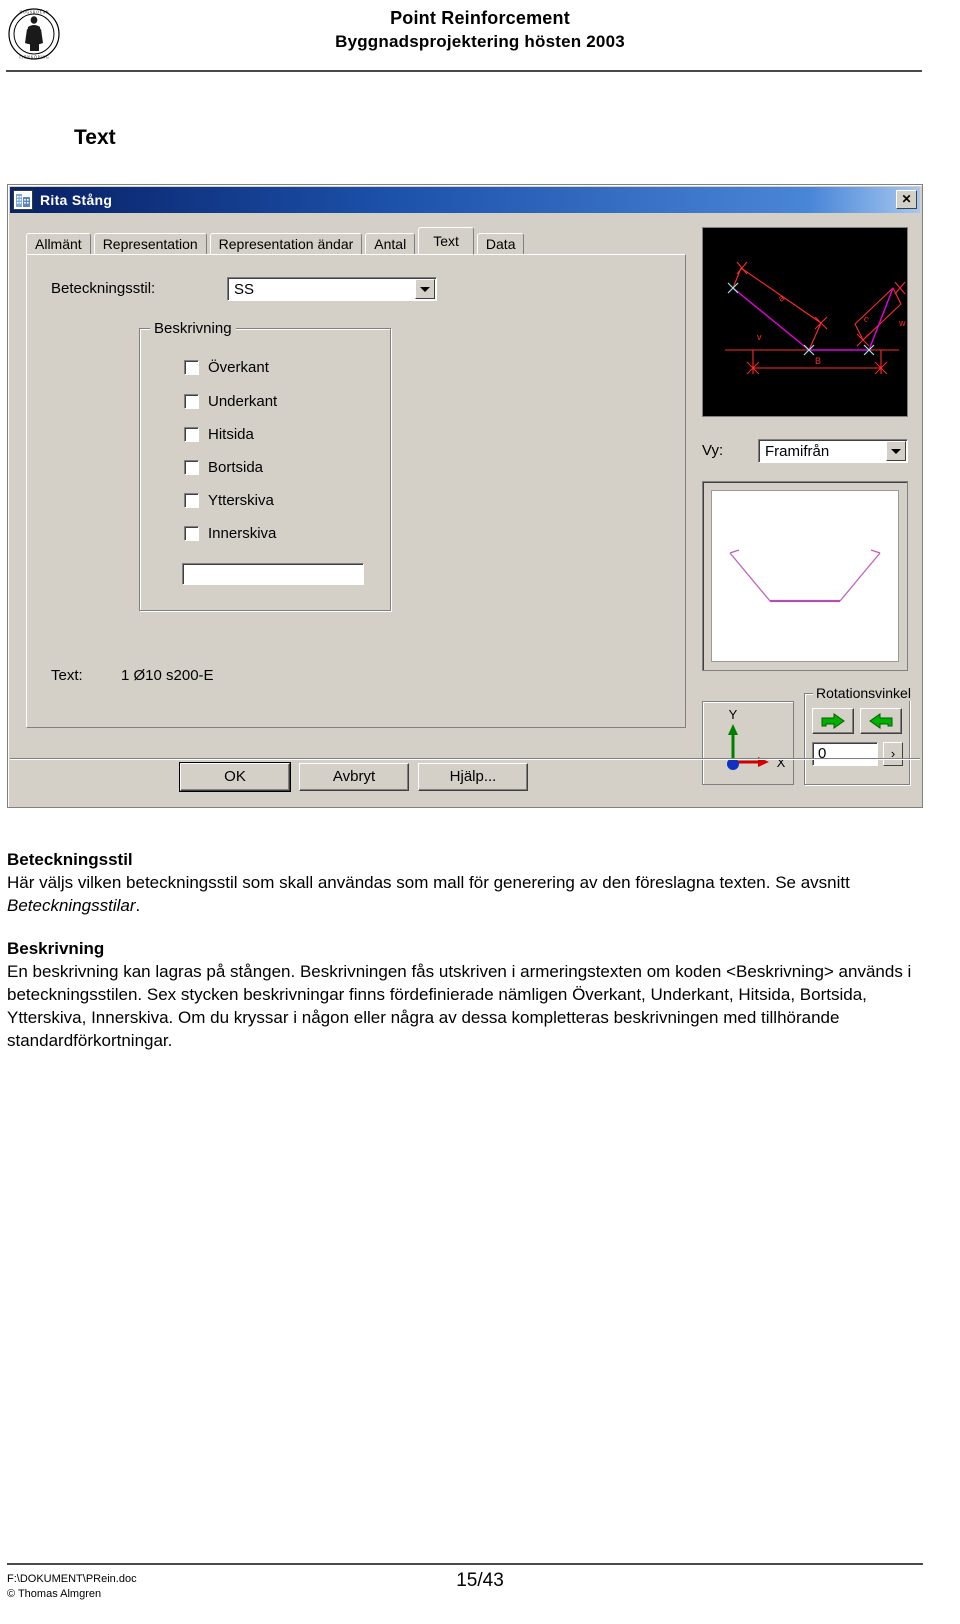  I want to click on body-heading-beskrivning: Beskrivning, so click(56, 948).